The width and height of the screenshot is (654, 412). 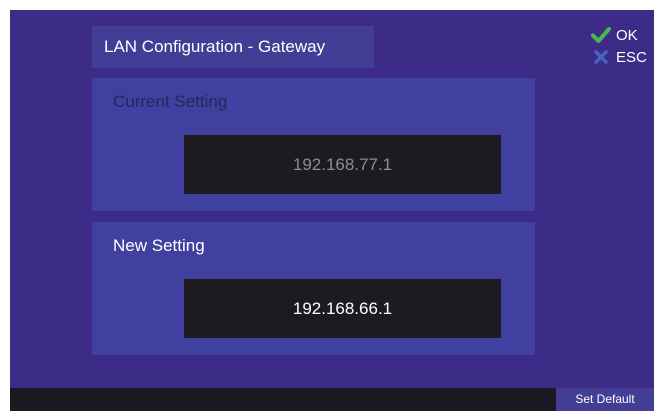 I want to click on ok-label: OK, so click(x=627, y=35).